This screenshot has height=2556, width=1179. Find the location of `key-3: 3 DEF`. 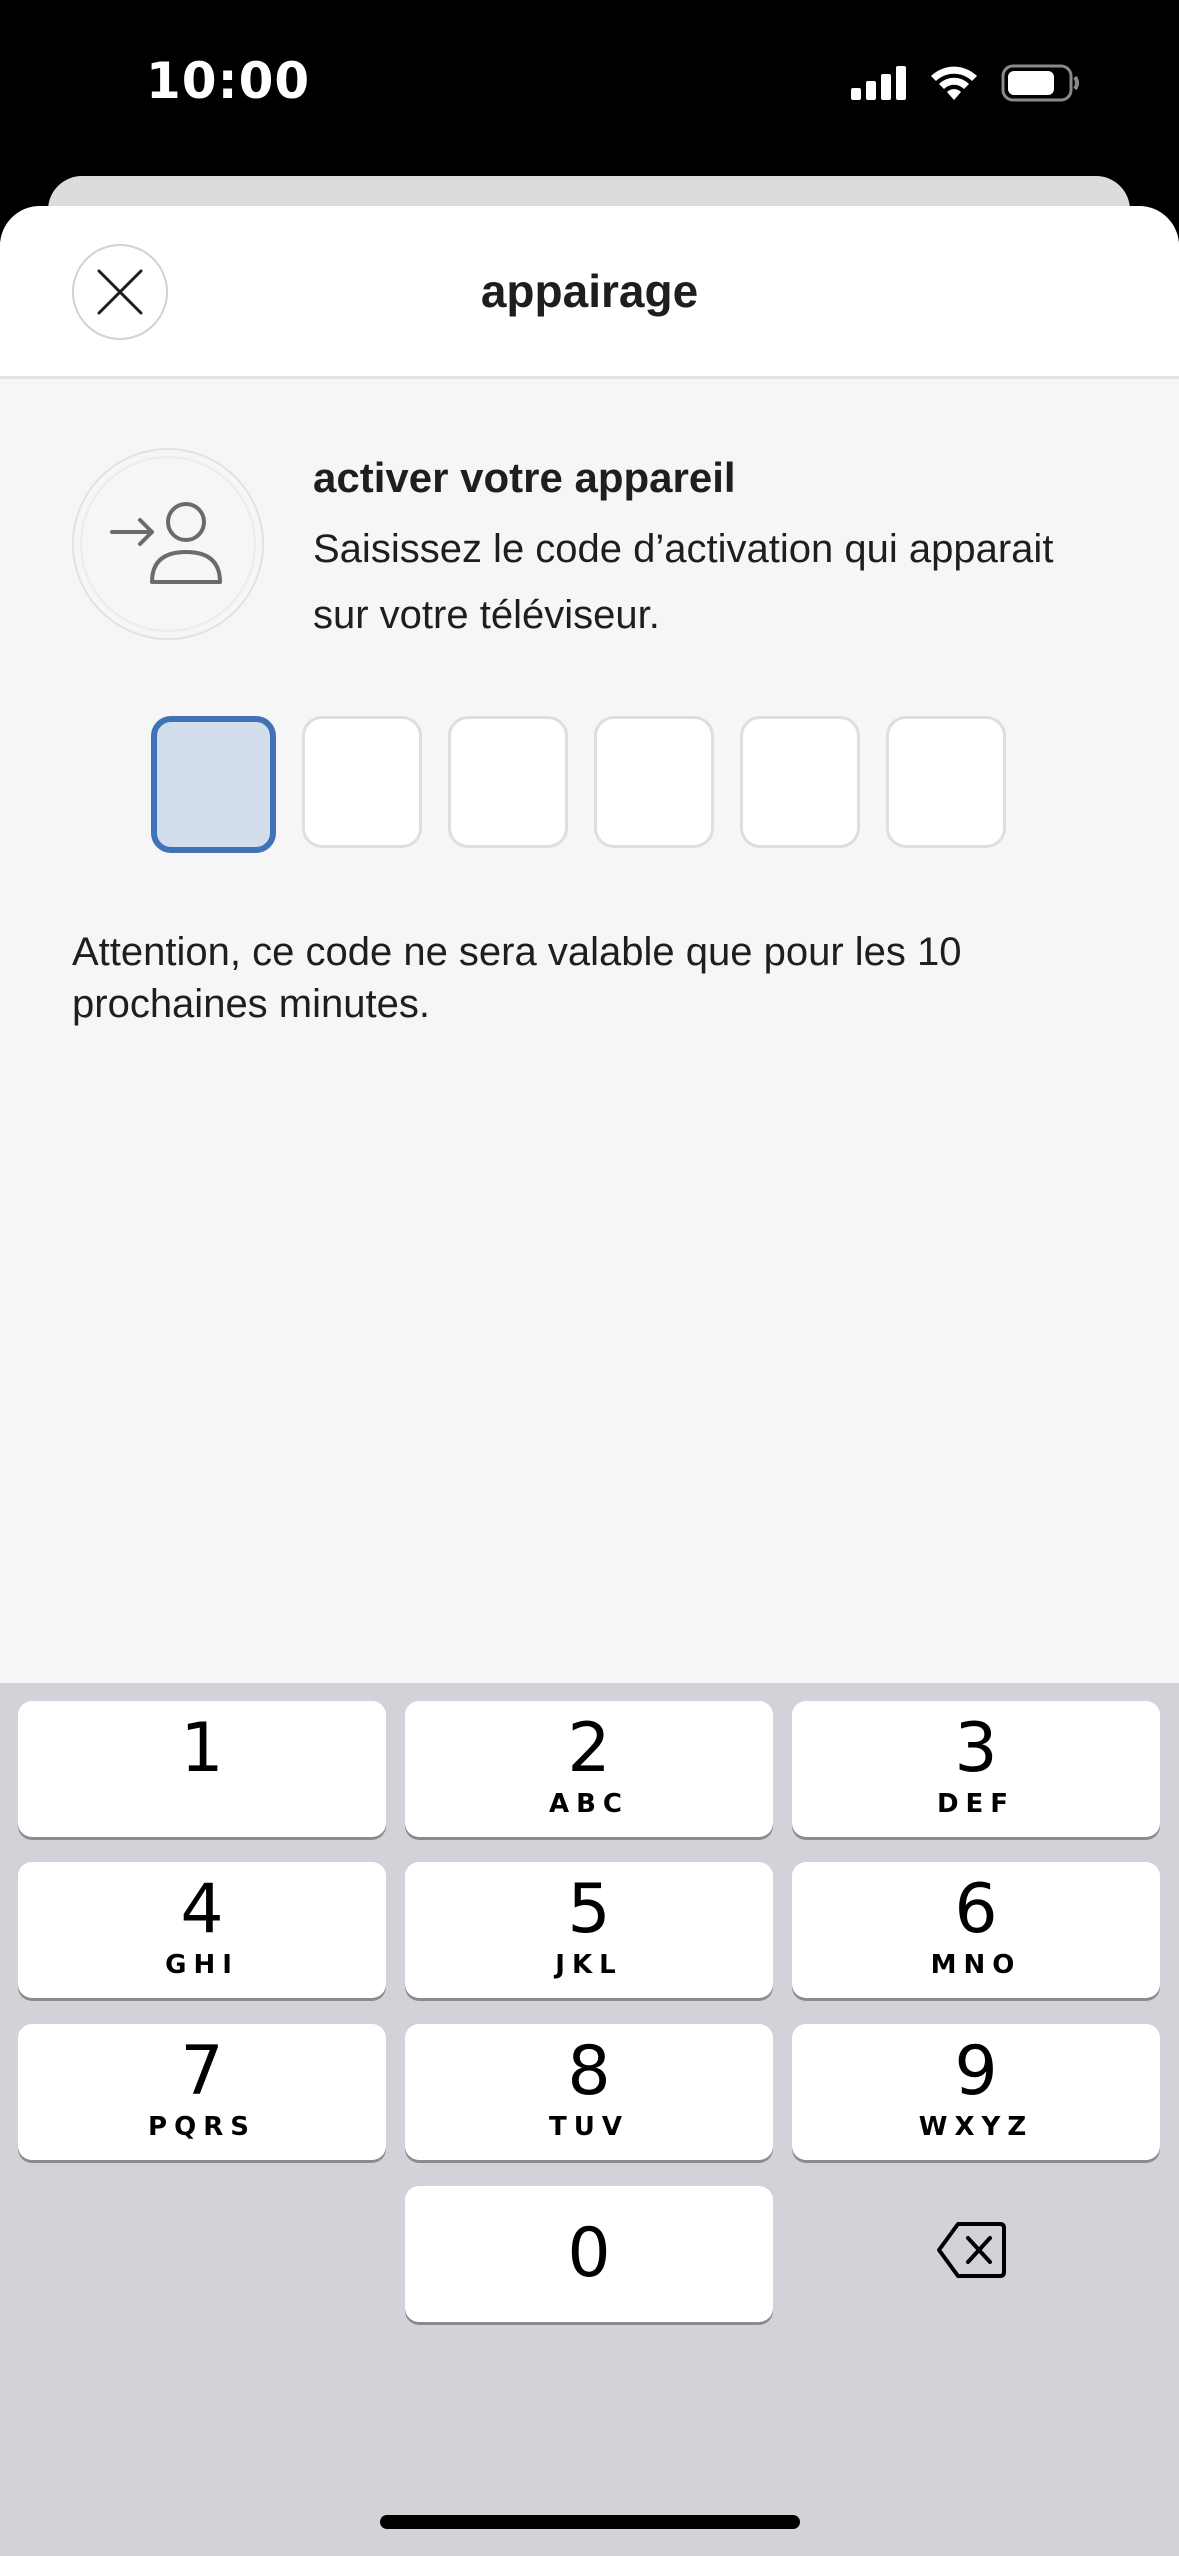

key-3: 3 DEF is located at coordinates (976, 1769).